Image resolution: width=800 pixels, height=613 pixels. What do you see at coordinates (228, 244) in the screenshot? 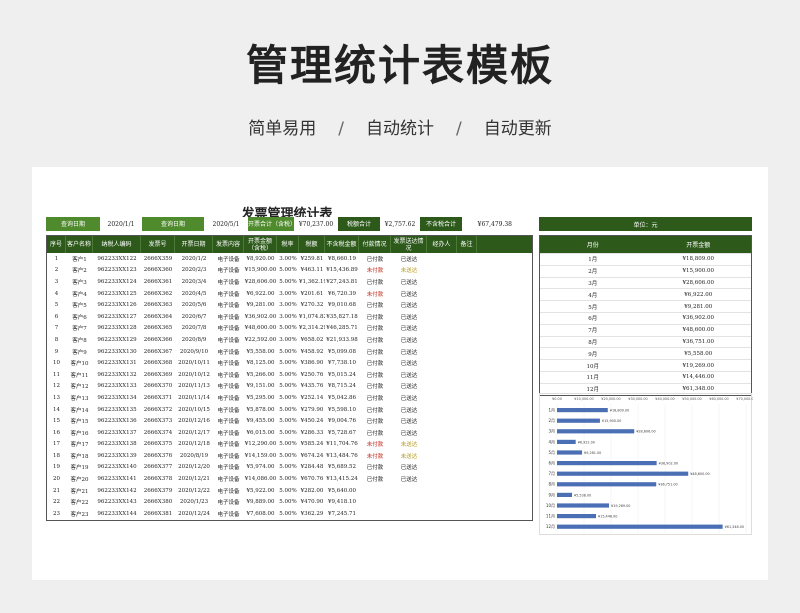
I see `col-header: 发票内容` at bounding box center [228, 244].